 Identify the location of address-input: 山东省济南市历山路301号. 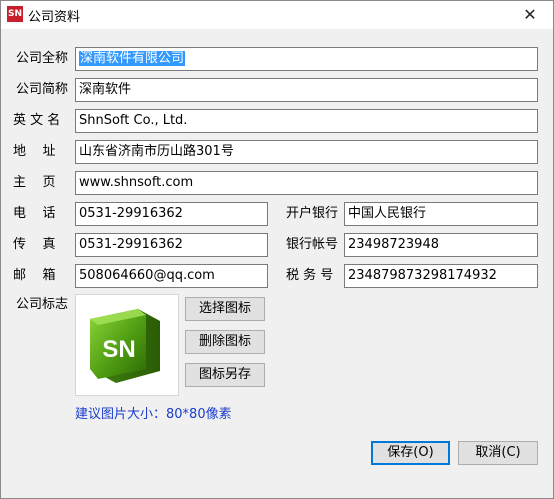
(306, 152).